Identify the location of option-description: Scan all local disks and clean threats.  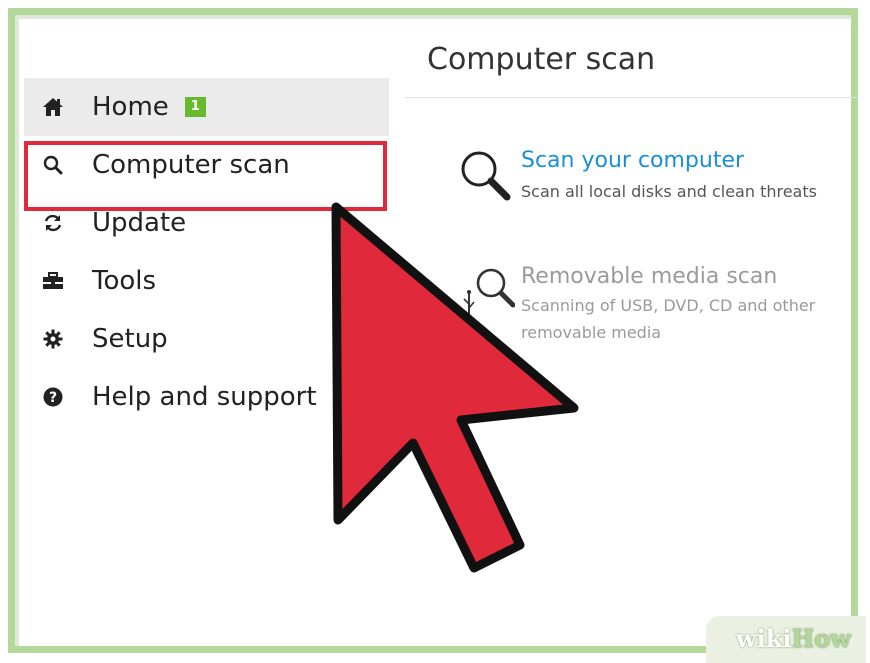
(669, 191).